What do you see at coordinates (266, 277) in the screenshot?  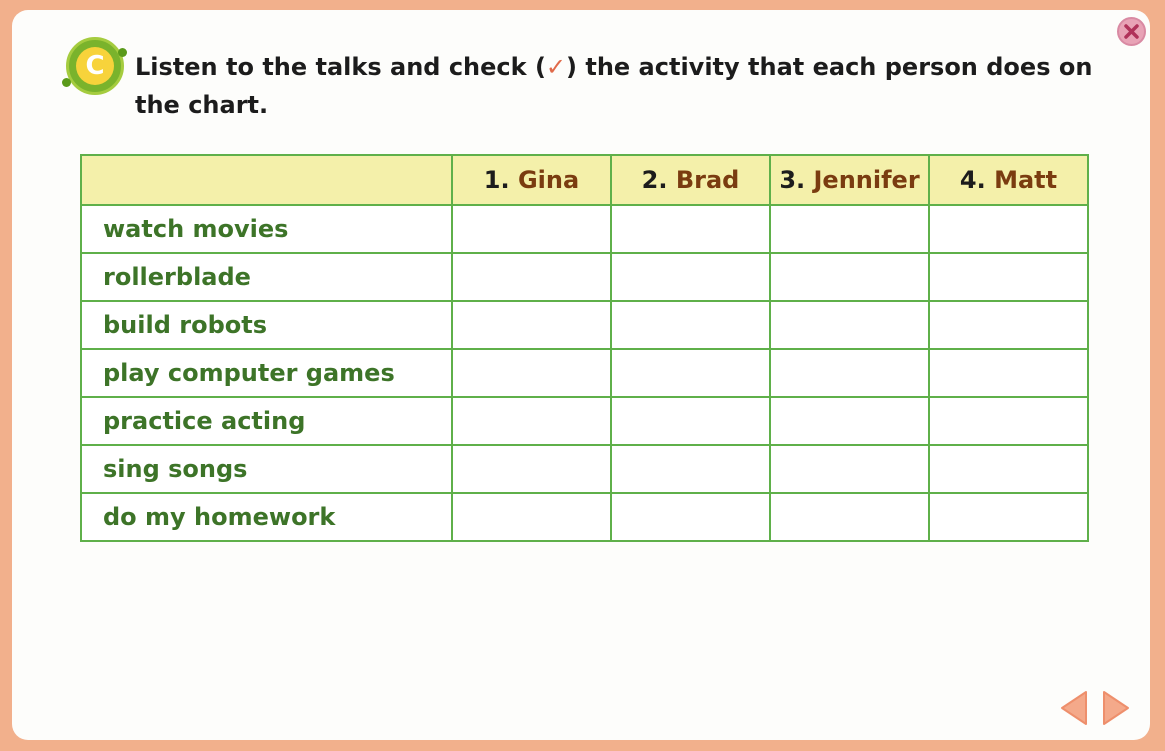 I see `activity-label: rollerblade` at bounding box center [266, 277].